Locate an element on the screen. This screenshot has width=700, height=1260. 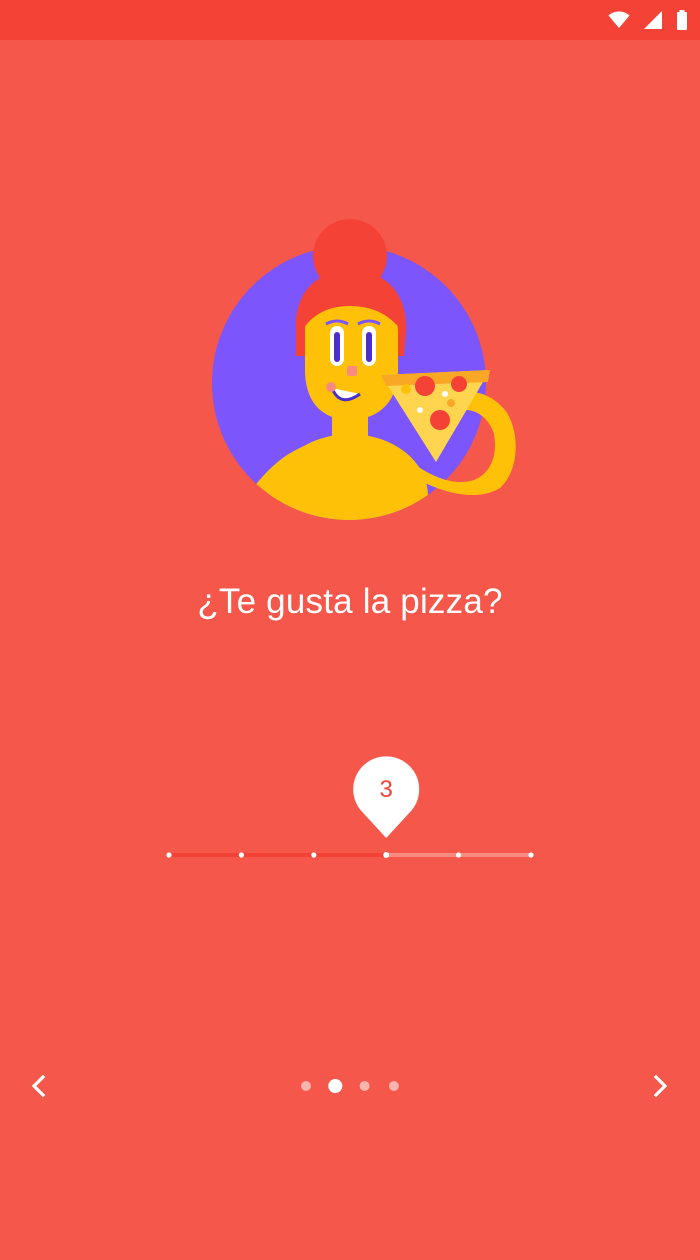
wifi-icon is located at coordinates (619, 20).